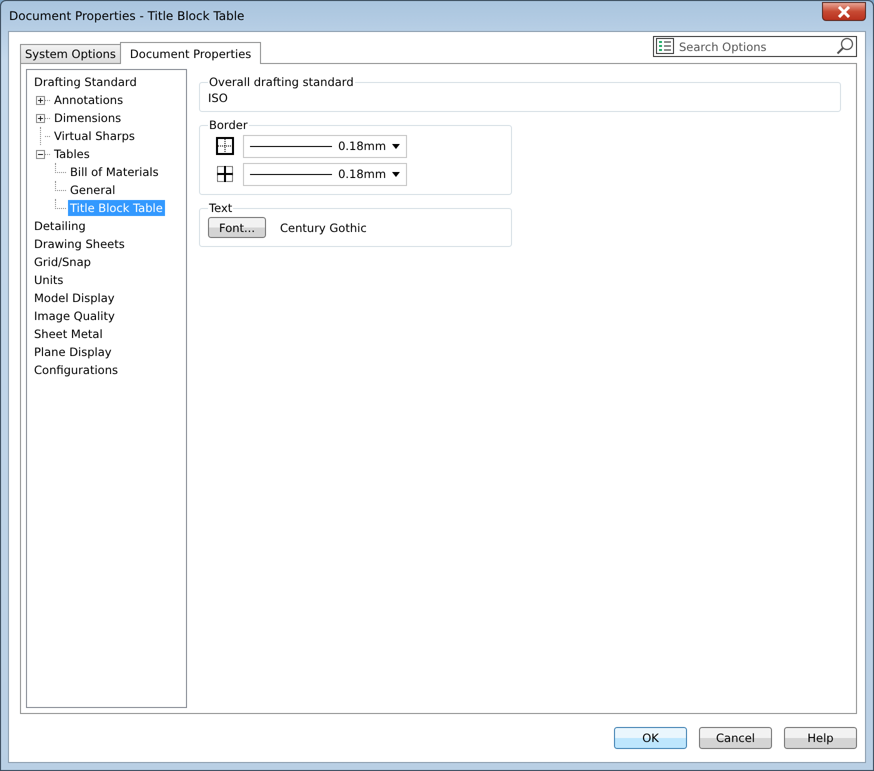 The height and width of the screenshot is (771, 874). I want to click on group-label: Border, so click(228, 125).